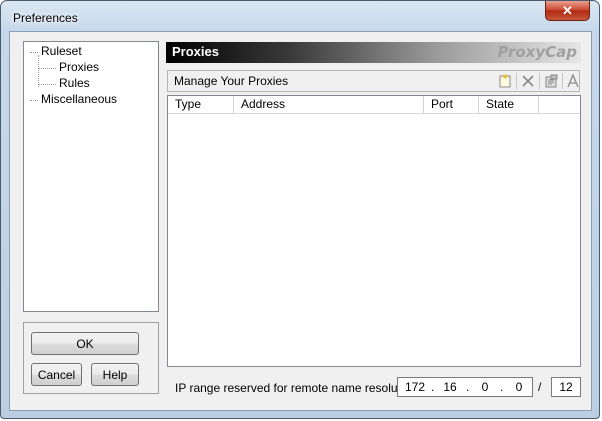 The height and width of the screenshot is (421, 602). I want to click on properties-icon, so click(551, 81).